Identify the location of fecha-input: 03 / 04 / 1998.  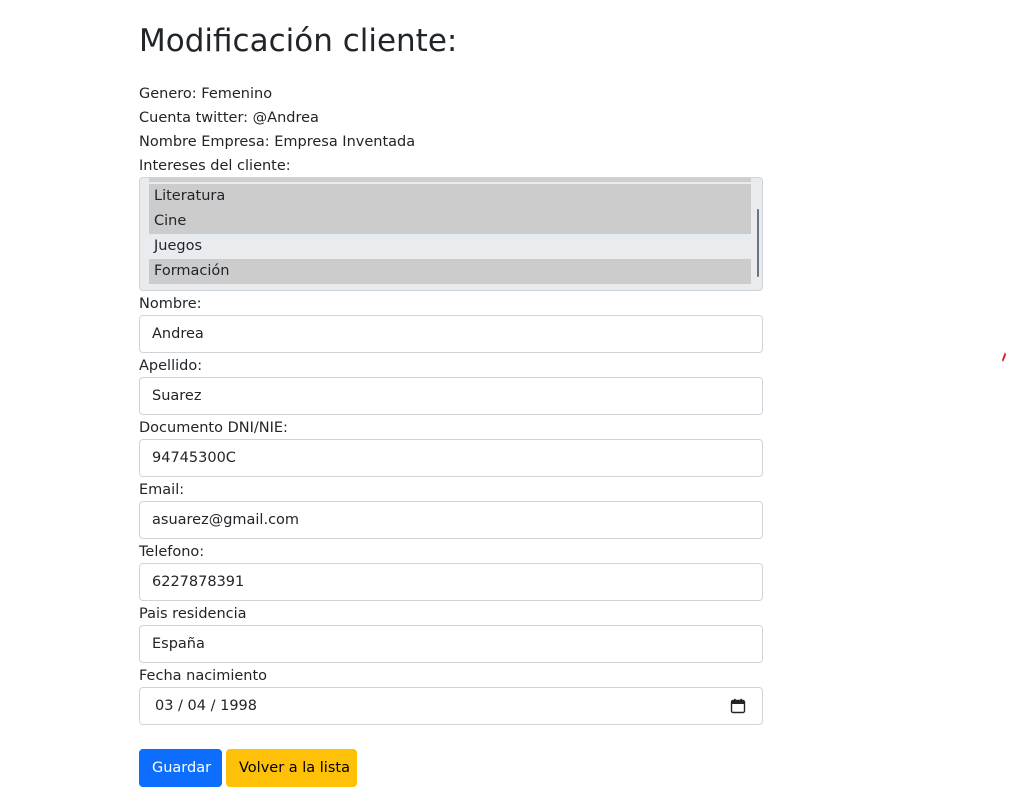
(451, 706).